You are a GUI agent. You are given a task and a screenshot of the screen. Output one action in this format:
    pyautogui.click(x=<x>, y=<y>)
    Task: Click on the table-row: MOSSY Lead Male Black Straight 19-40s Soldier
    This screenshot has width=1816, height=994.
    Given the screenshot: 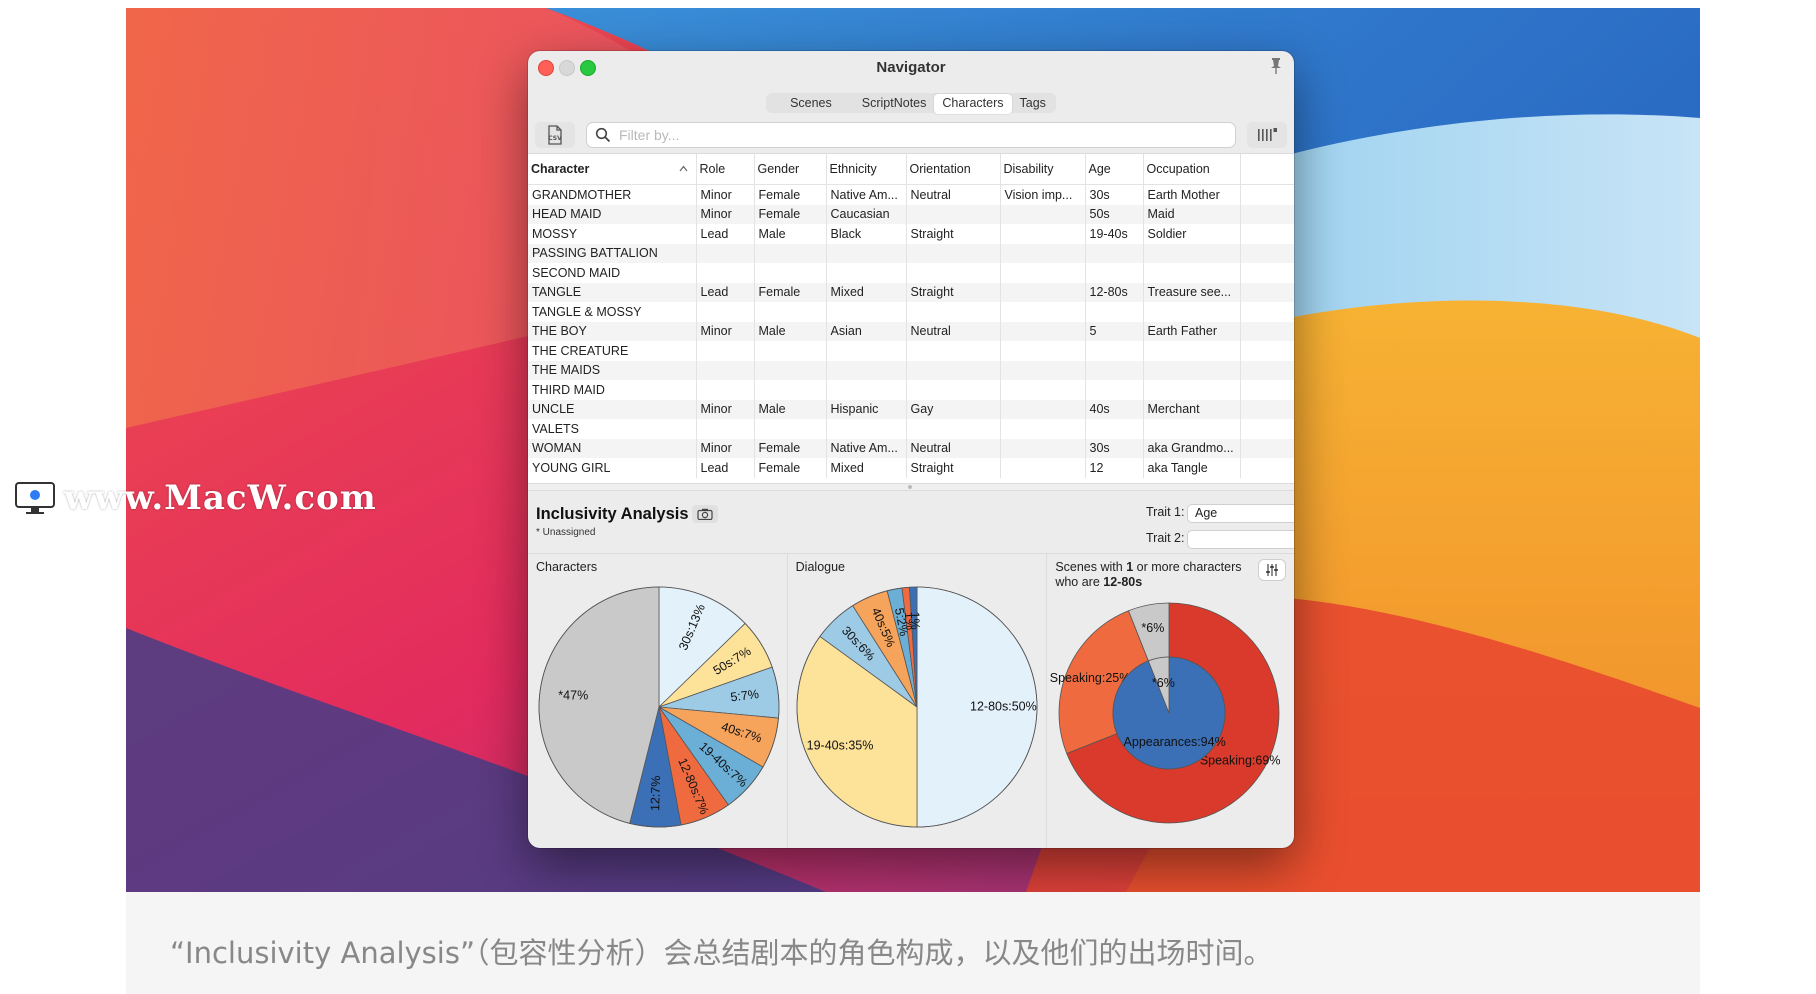 What is the action you would take?
    pyautogui.click(x=911, y=234)
    